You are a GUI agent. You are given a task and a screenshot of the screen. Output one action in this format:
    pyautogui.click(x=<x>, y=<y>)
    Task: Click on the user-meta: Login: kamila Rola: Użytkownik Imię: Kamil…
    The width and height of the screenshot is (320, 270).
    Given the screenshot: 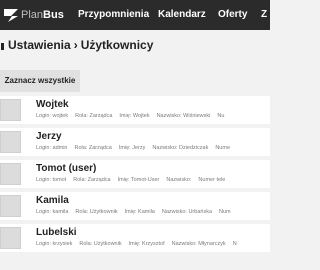 What is the action you would take?
    pyautogui.click(x=137, y=212)
    